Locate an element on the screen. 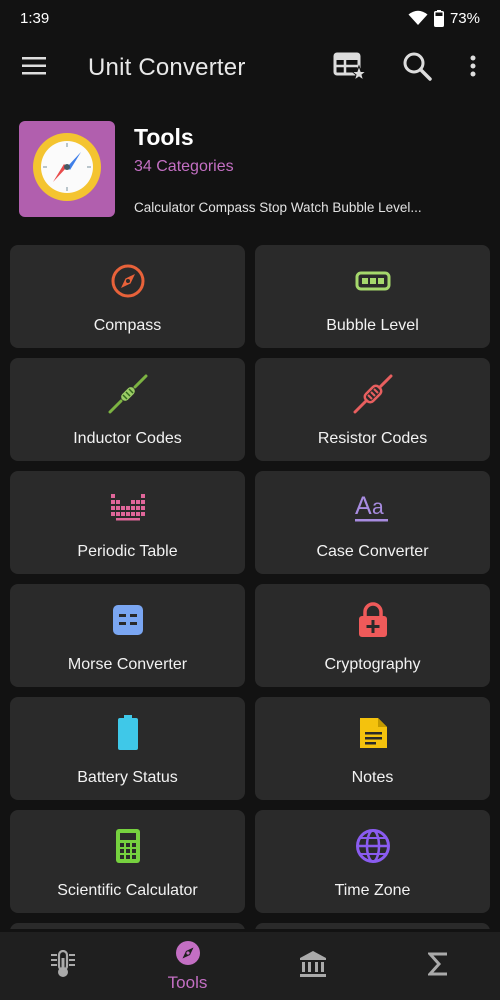 The image size is (500, 1000). nav-item-tools: Tools is located at coordinates (187, 966).